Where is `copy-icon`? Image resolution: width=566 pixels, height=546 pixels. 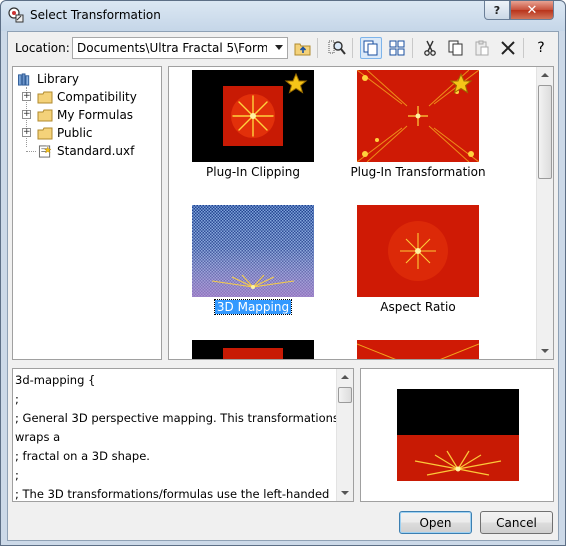 copy-icon is located at coordinates (455, 48).